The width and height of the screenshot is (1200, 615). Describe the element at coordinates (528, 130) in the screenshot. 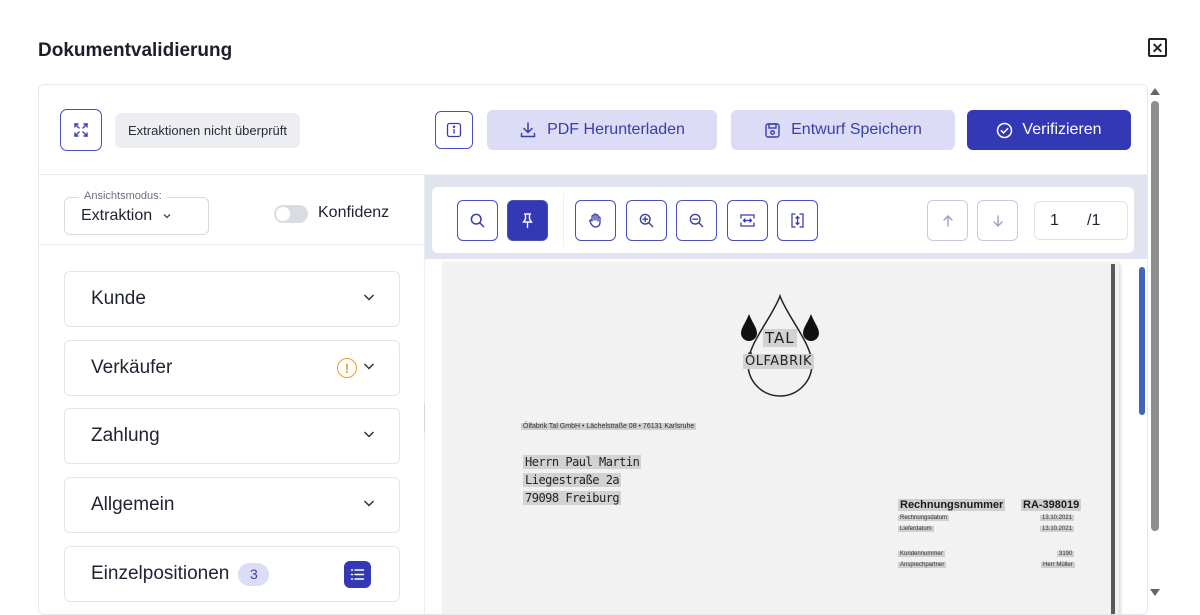

I see `download-icon` at that location.